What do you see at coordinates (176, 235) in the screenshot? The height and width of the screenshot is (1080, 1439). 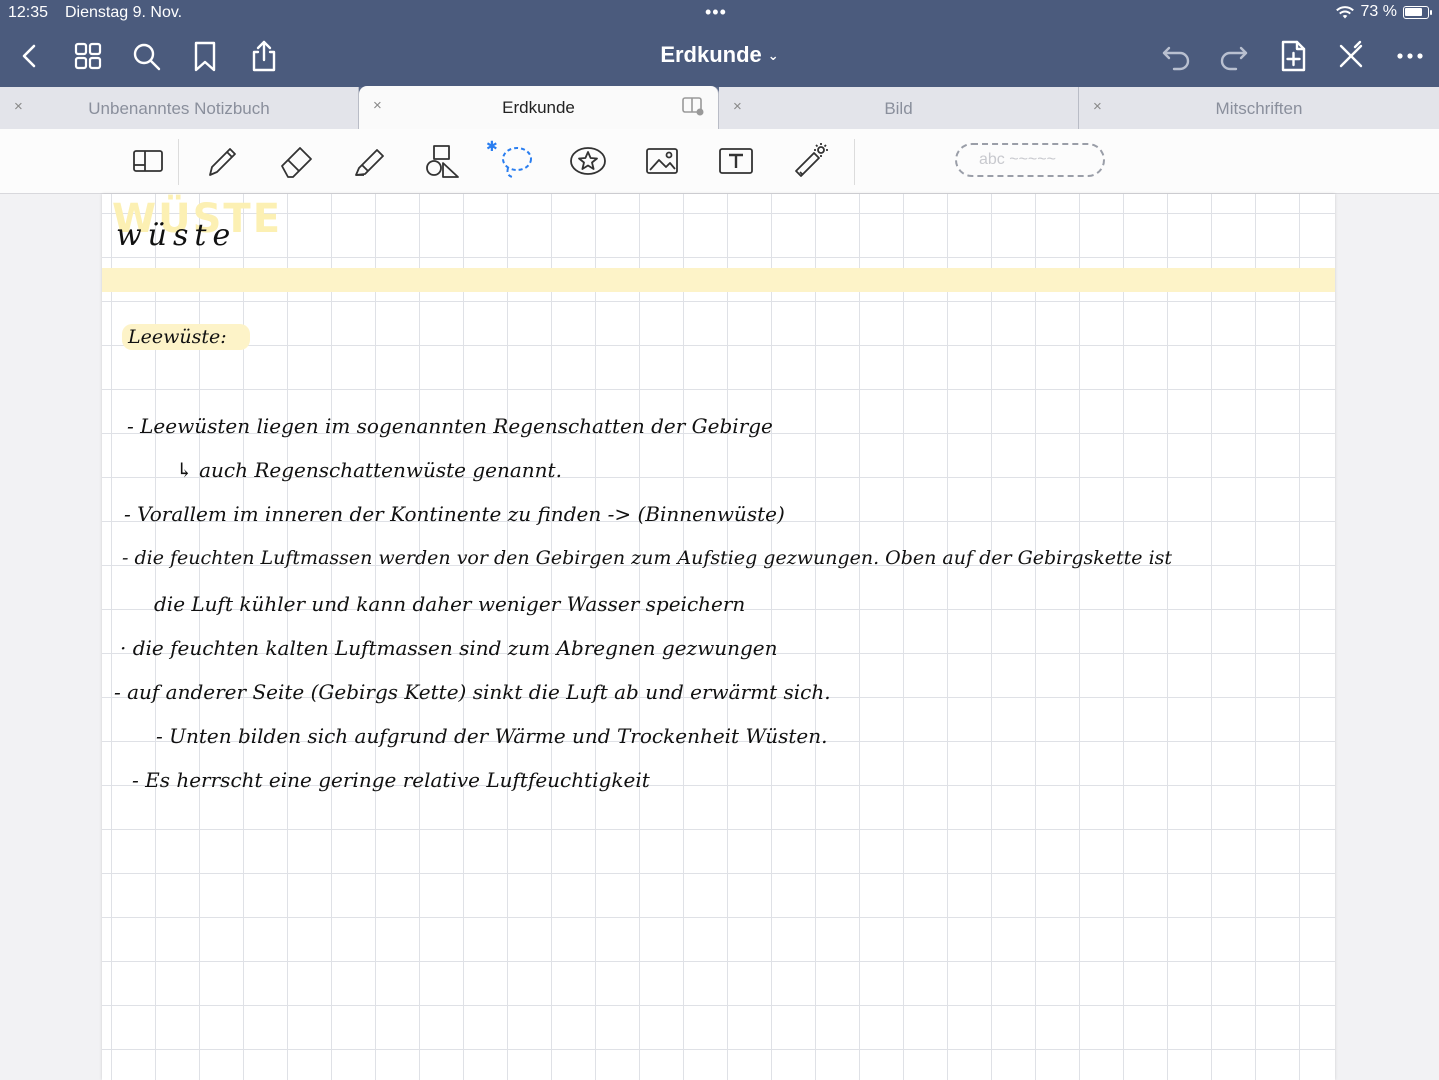 I see `note-title: wüste` at bounding box center [176, 235].